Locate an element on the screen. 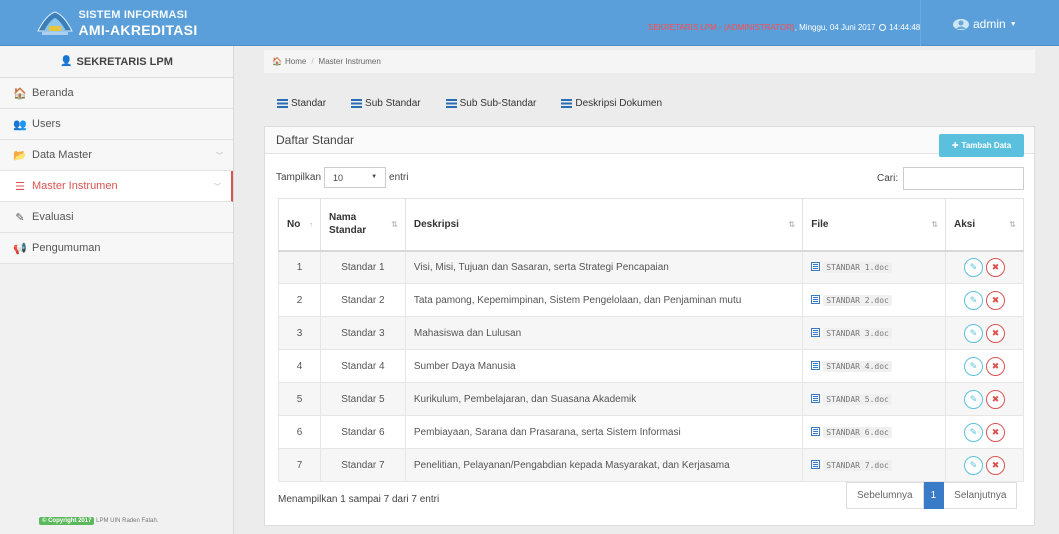 The image size is (1059, 534). sort-icon: ⇅ is located at coordinates (935, 224).